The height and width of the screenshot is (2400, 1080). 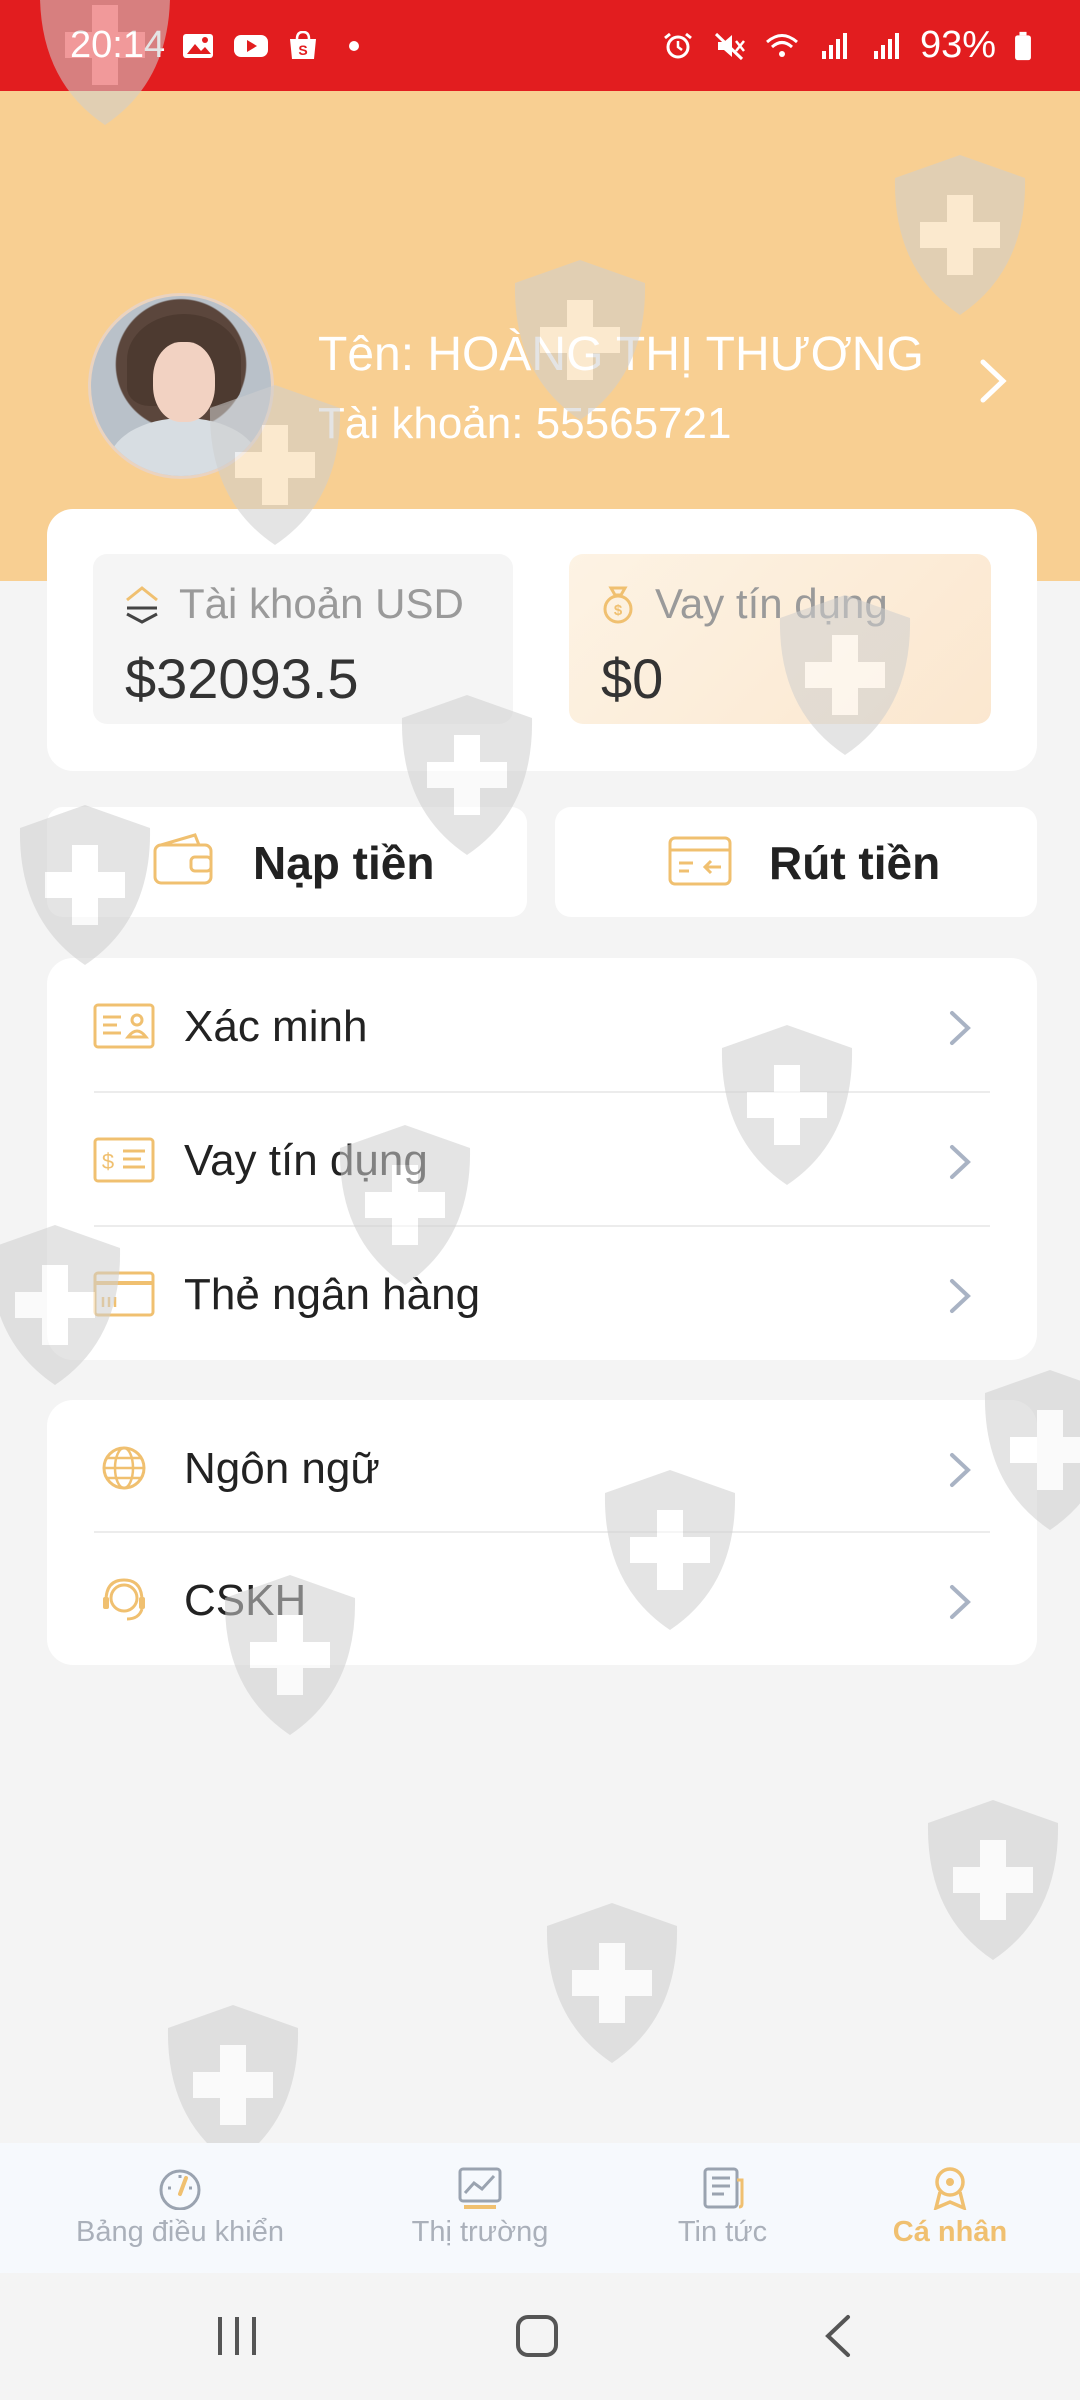 I want to click on recent-apps-icon, so click(x=237, y=2336).